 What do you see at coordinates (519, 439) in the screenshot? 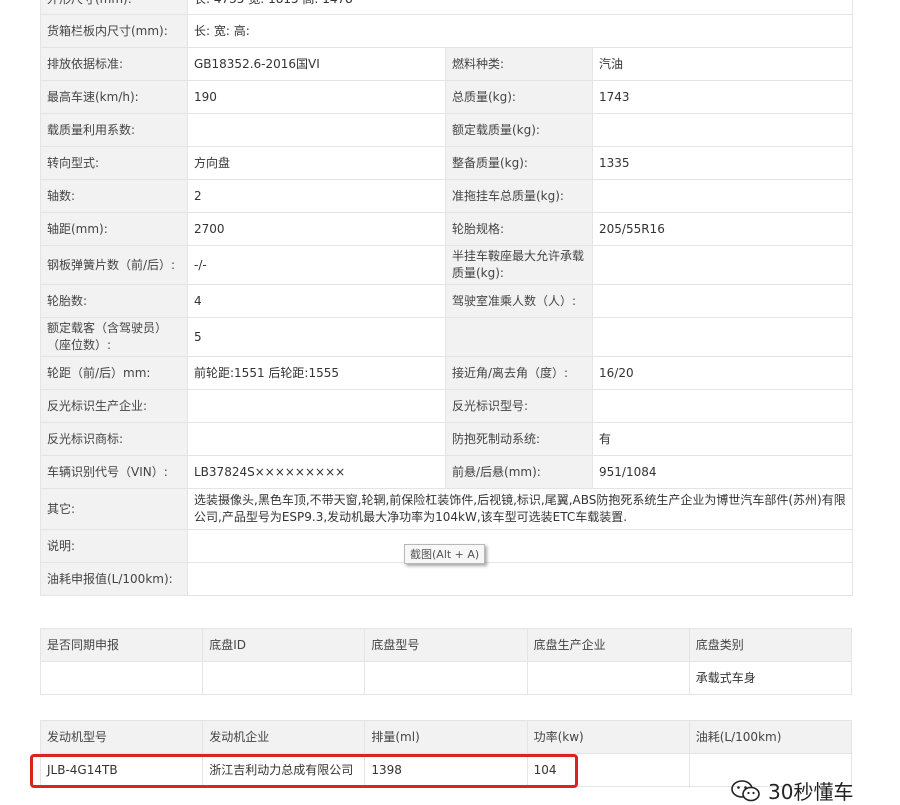
I see `spec-label: 防抱死制动系统:` at bounding box center [519, 439].